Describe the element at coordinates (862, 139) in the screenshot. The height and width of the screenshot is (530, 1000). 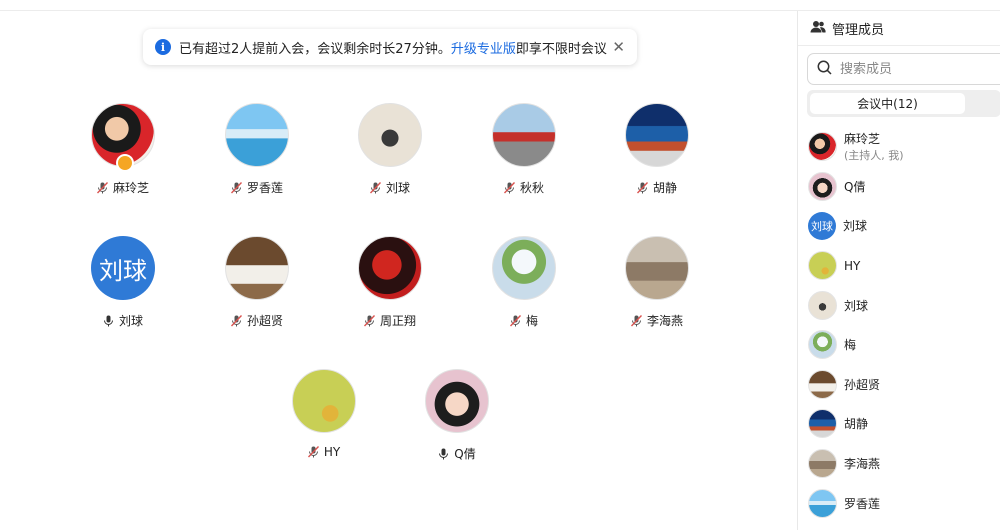
I see `member-name: 麻玲芝` at that location.